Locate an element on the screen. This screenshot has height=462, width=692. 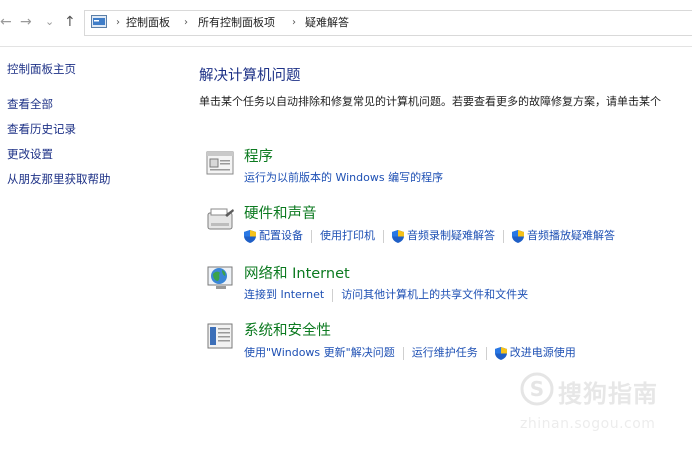
sidebar-item-view-all: 查看全部 is located at coordinates (30, 104).